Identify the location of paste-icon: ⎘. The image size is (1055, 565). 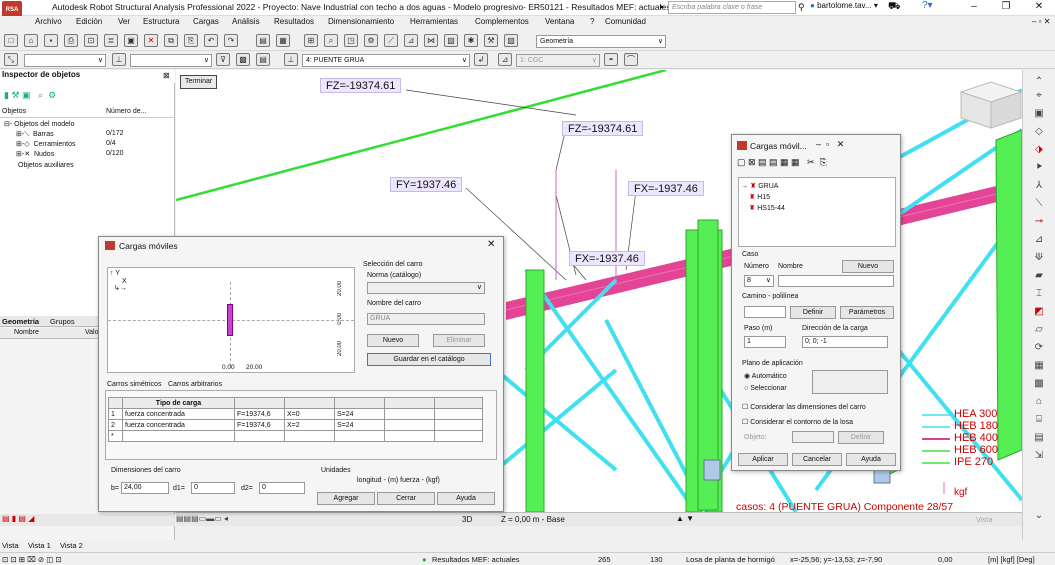
(191, 40).